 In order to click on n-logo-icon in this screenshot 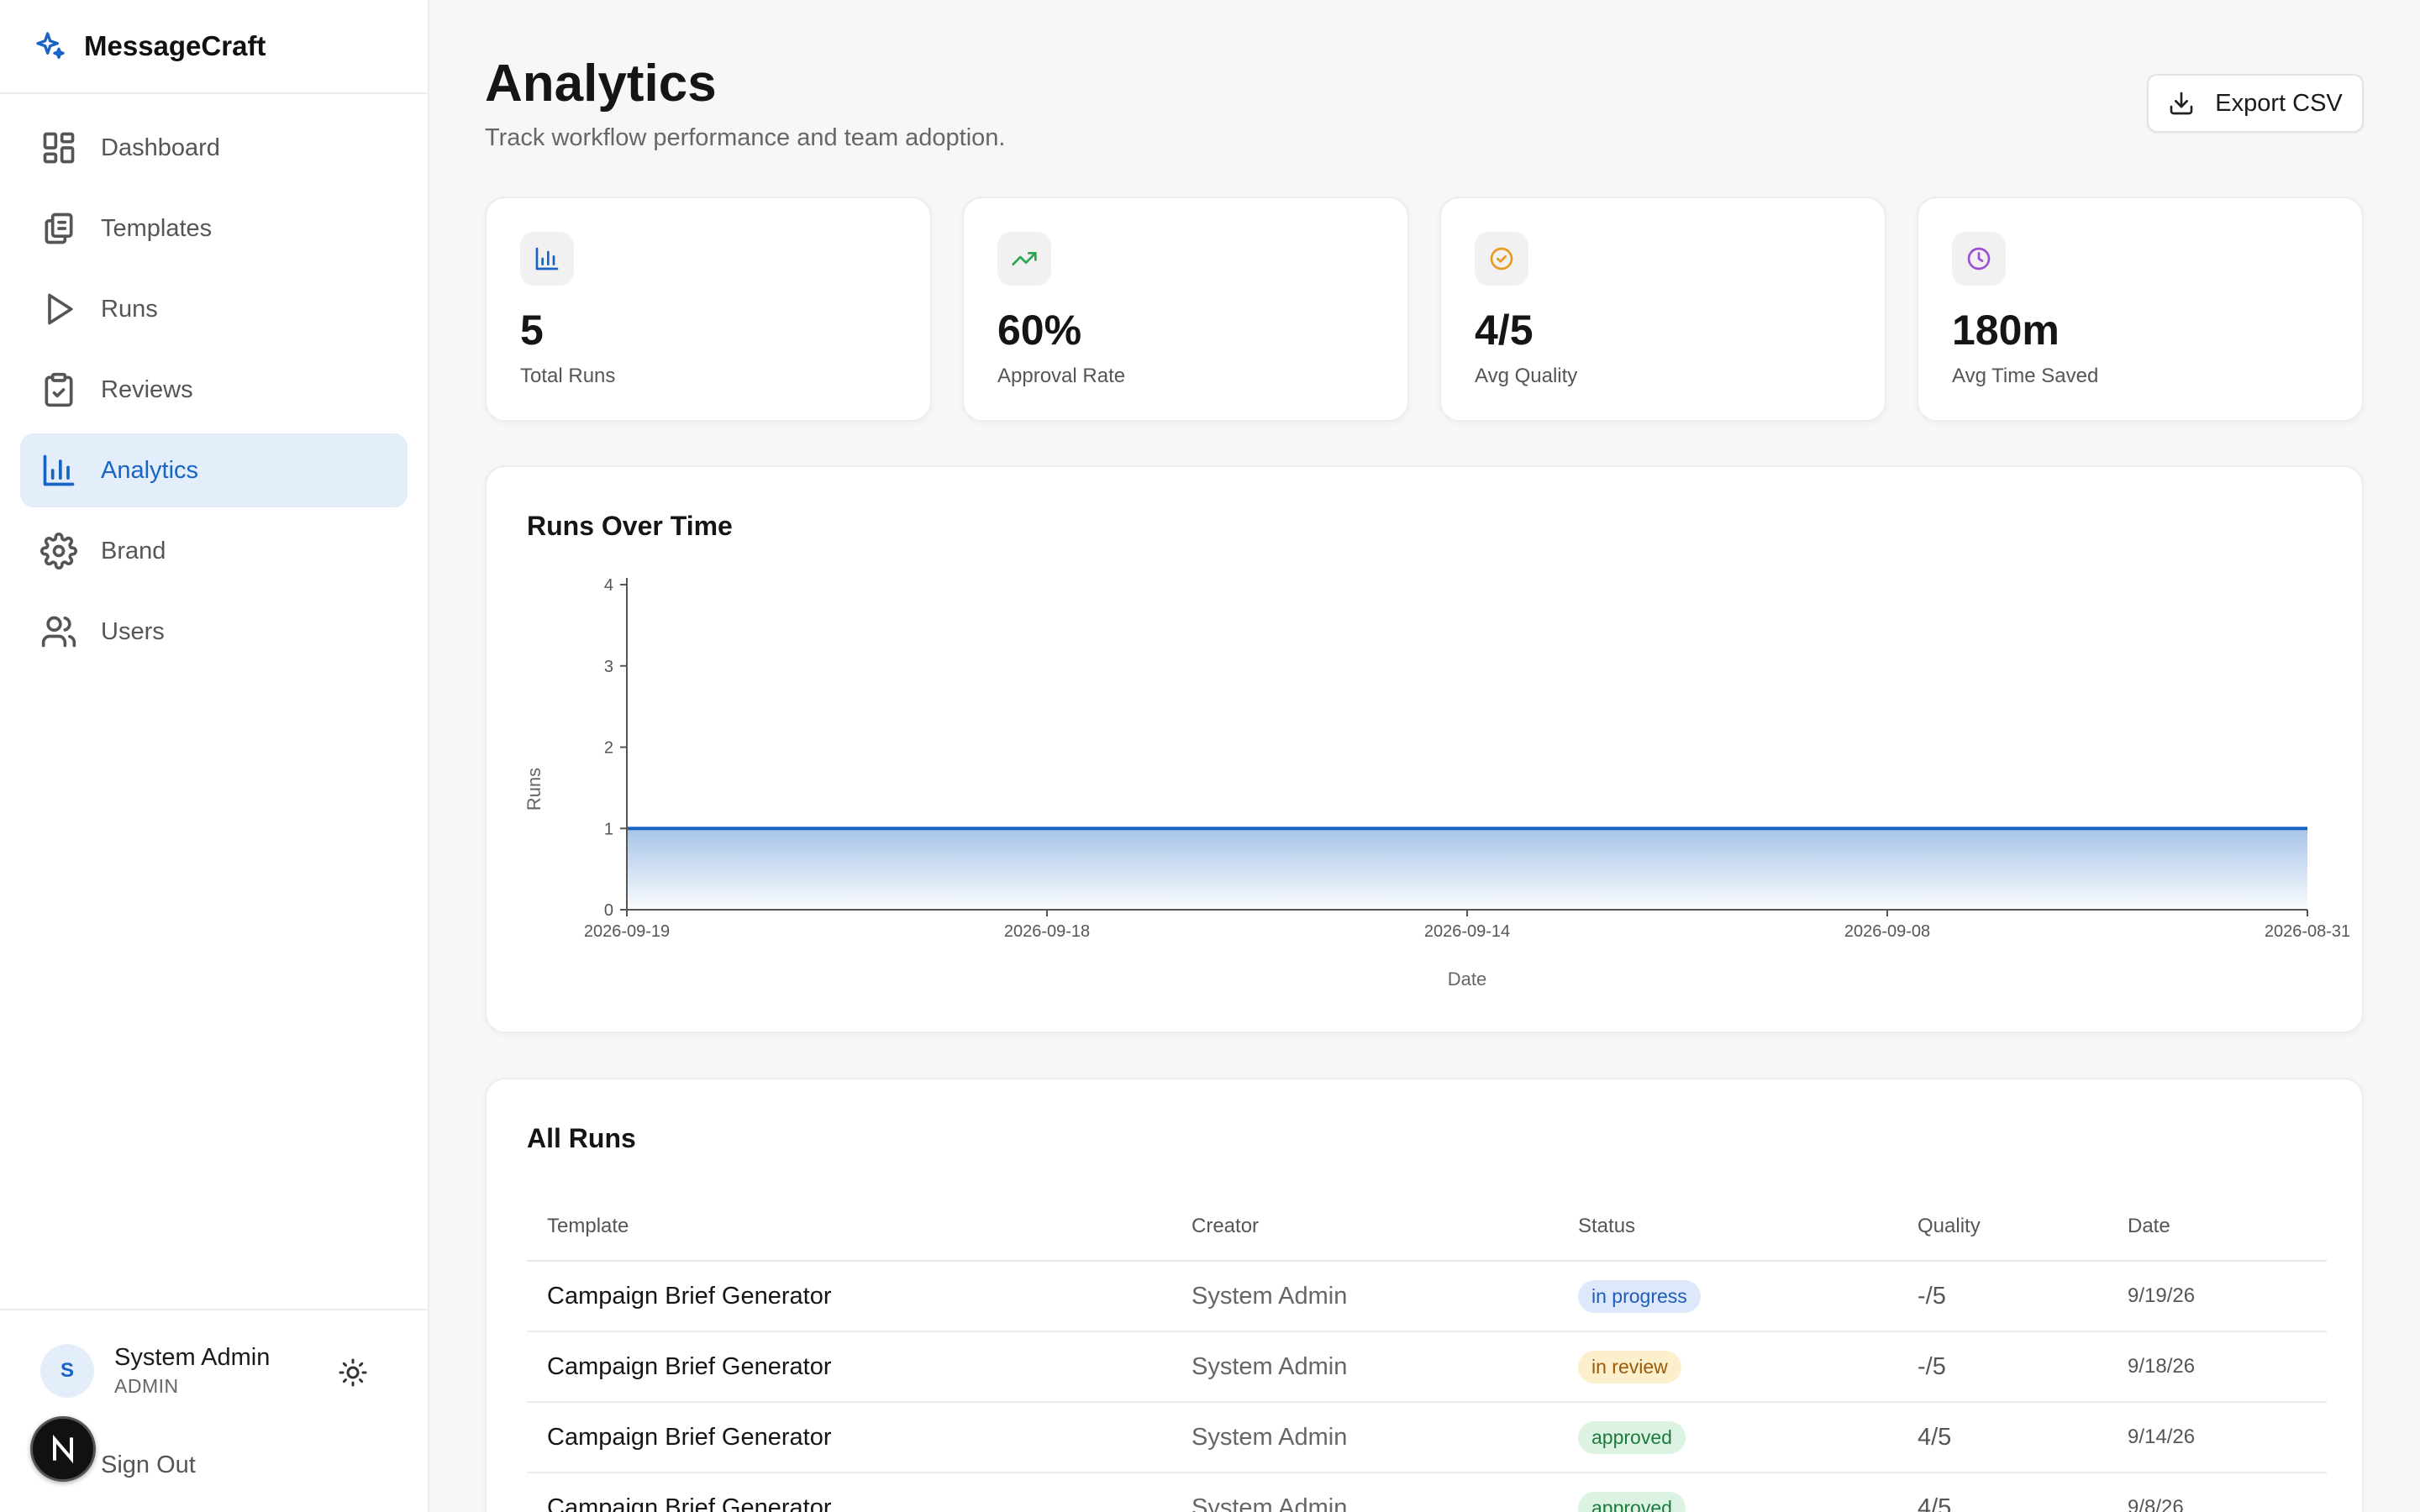, I will do `click(63, 1449)`.